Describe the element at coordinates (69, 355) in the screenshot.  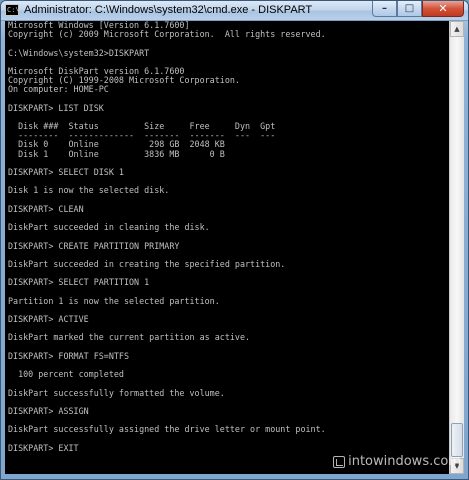
I see `console-line: DISKPART> FORMAT FS=NTFS` at that location.